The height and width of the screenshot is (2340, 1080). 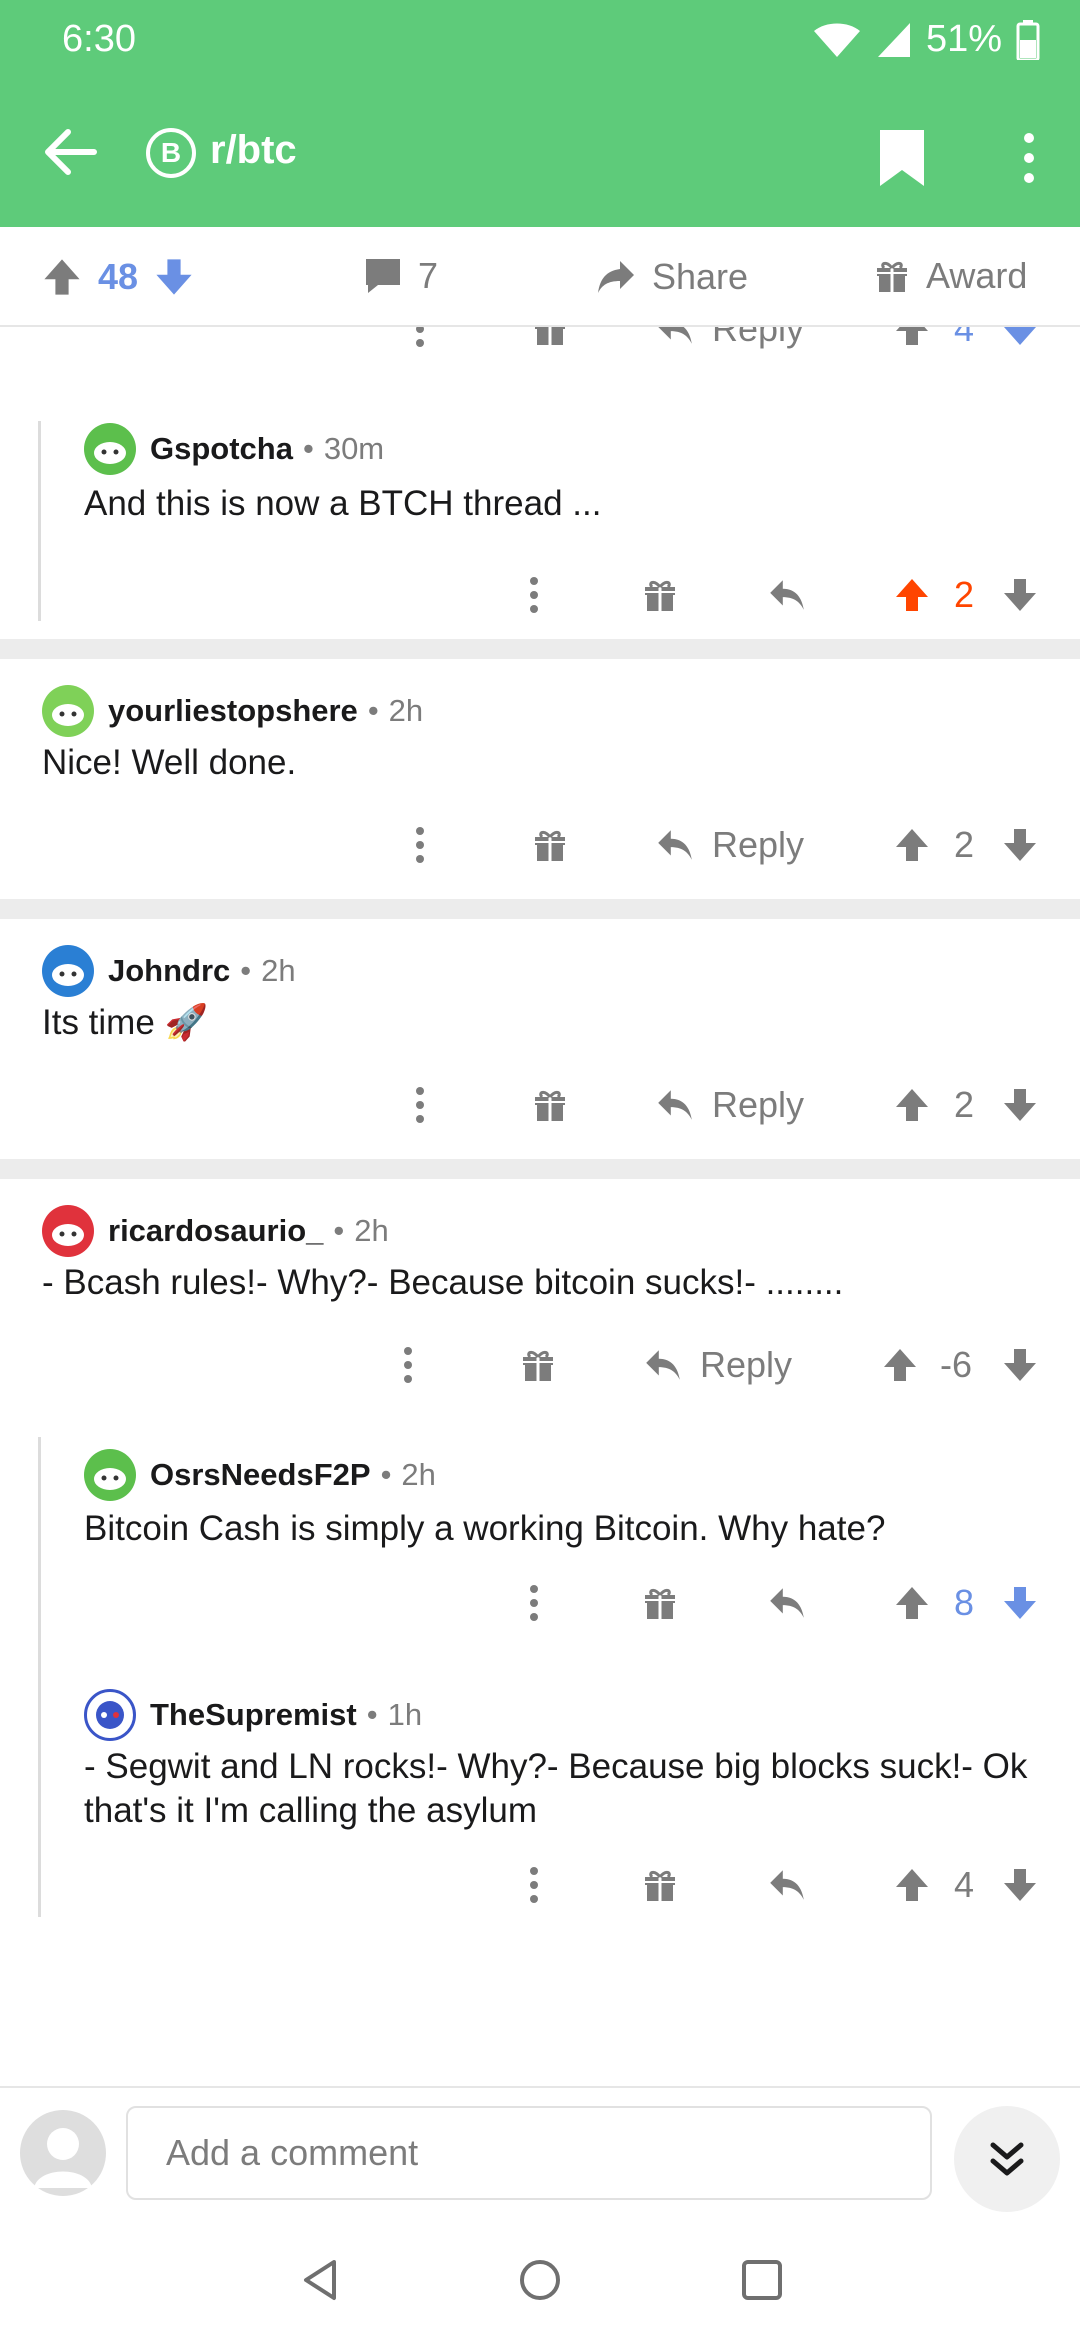 I want to click on comment-username: OsrsNeedsF2P, so click(x=260, y=1475).